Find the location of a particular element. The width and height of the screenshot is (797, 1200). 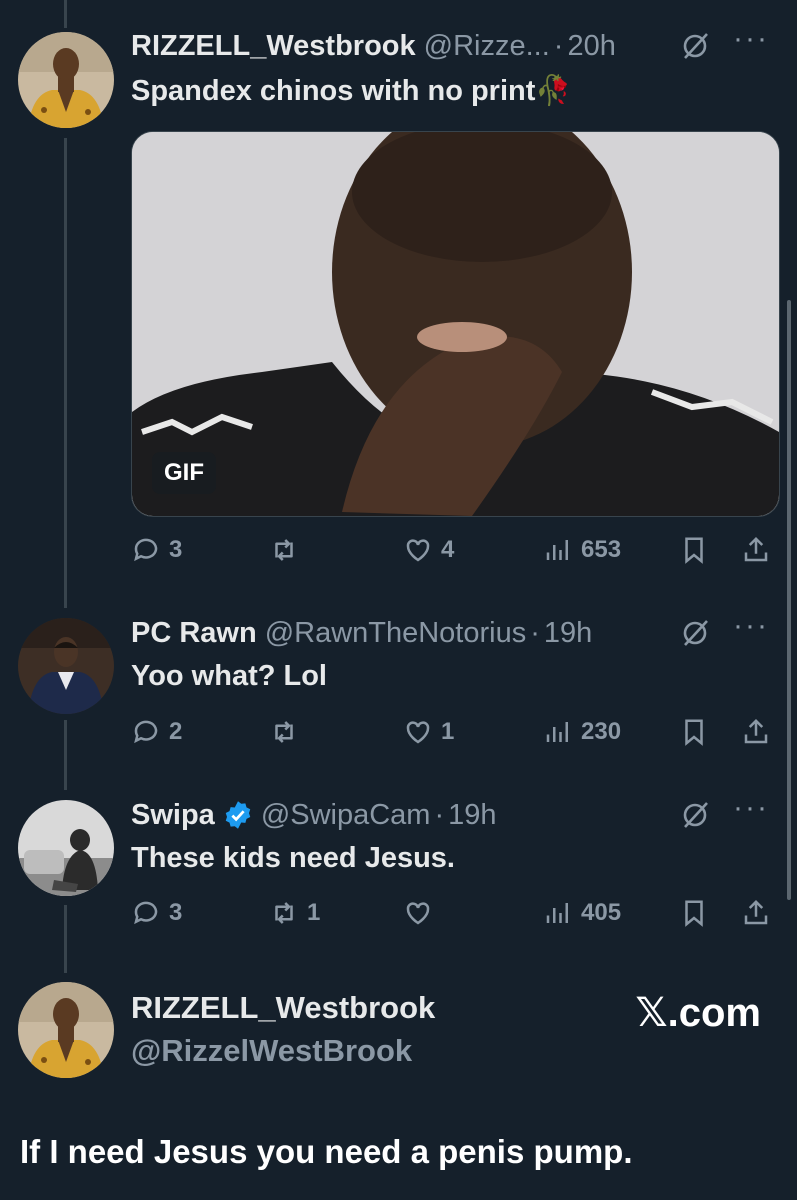

tweet-actions: 2 1 230 is located at coordinates (453, 732).